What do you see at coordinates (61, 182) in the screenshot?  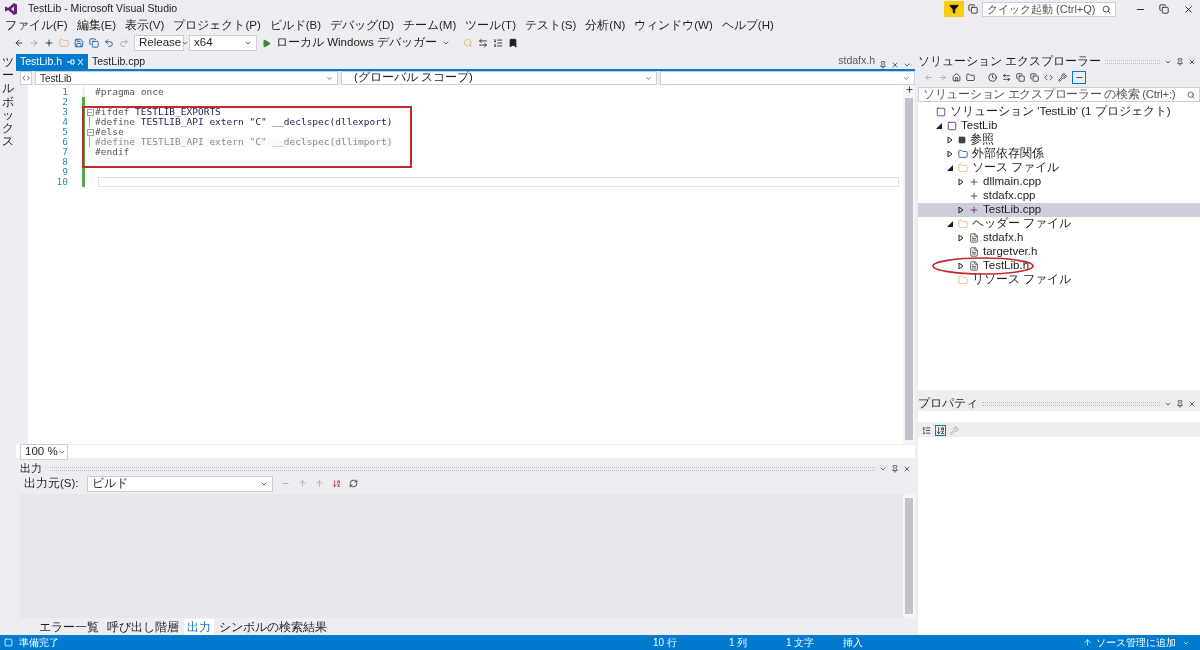 I see `line-number: 10` at bounding box center [61, 182].